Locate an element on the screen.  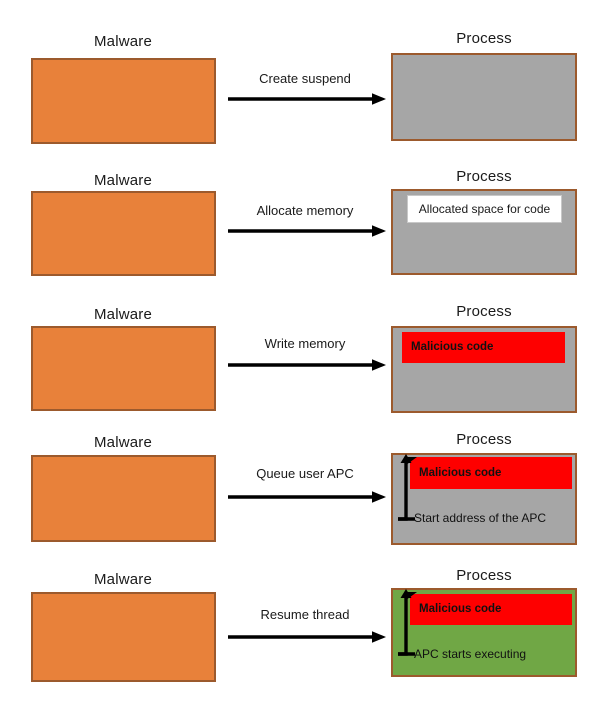
action-label-1: Create suspend is located at coordinates (305, 78).